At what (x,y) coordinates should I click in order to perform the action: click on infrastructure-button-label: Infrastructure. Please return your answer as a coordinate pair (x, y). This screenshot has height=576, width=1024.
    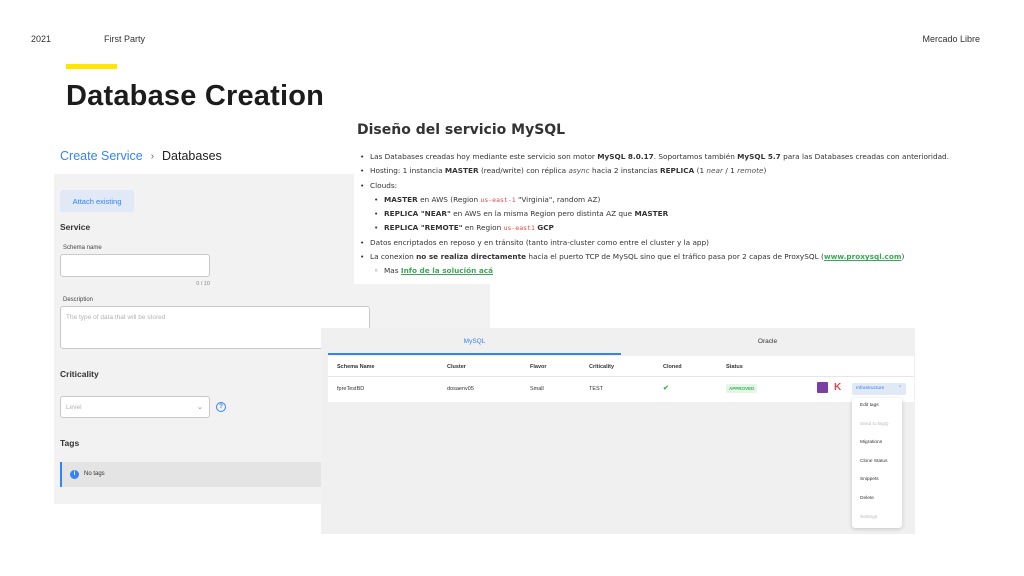
    Looking at the image, I should click on (870, 388).